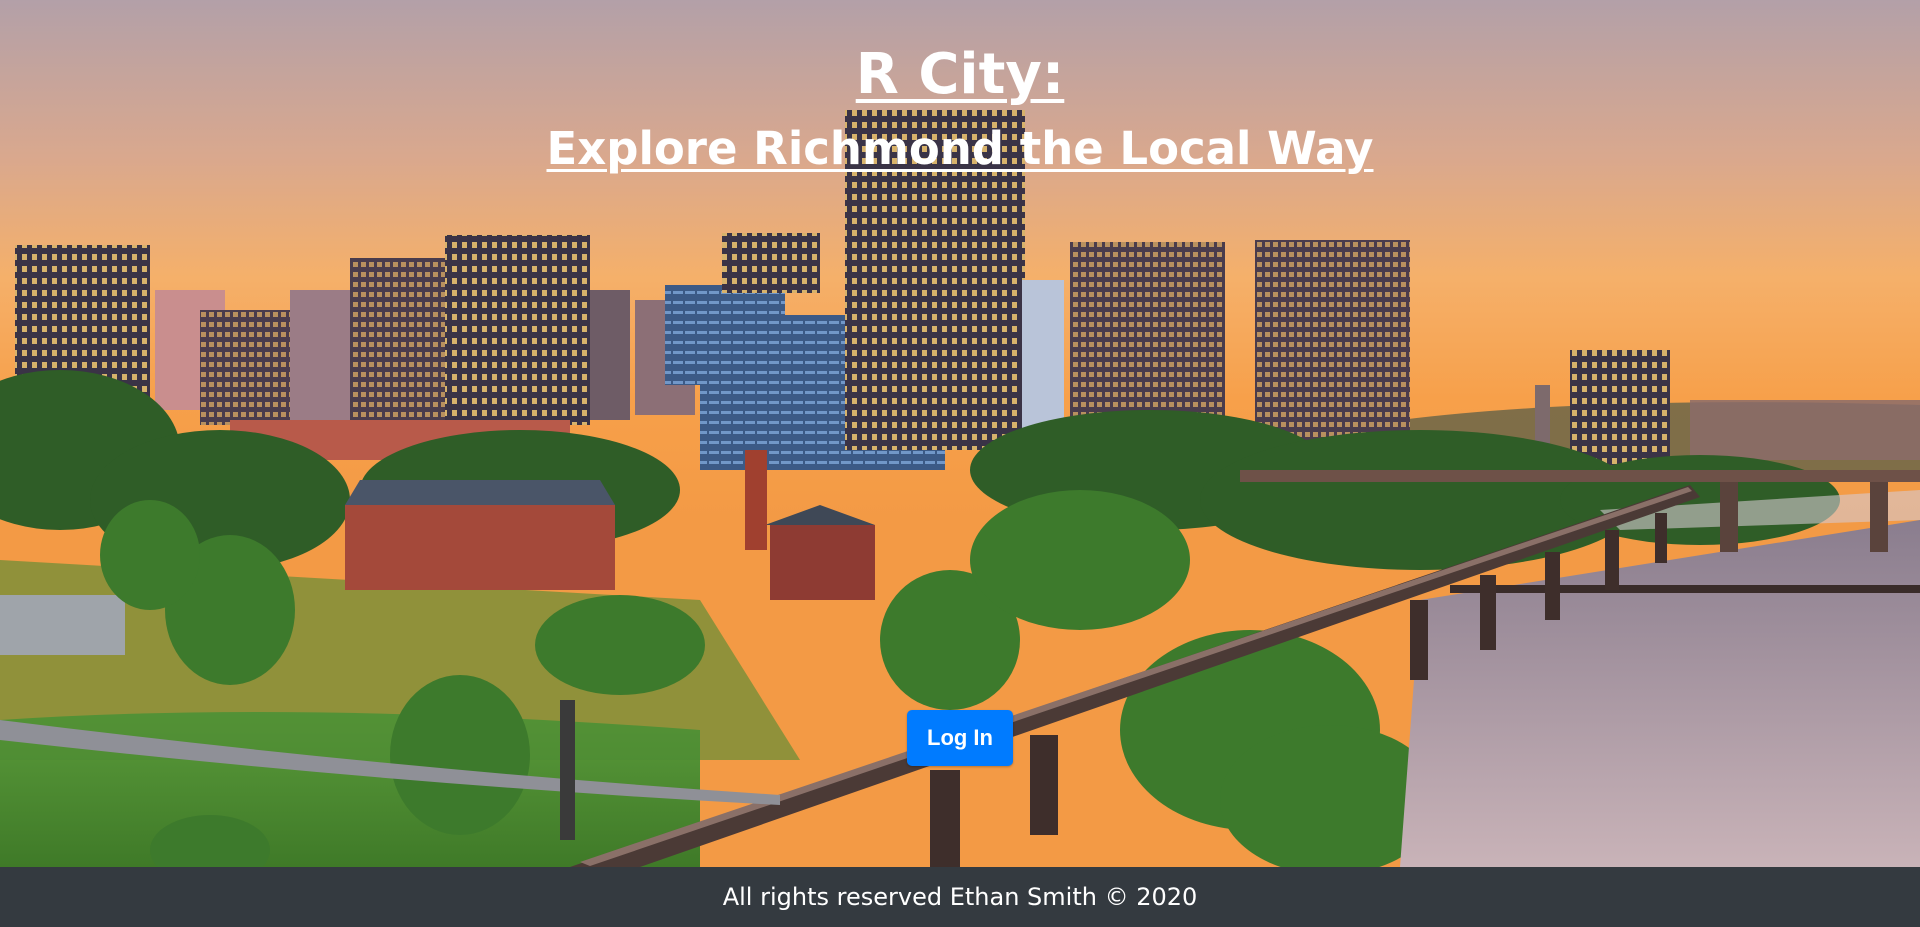 The image size is (1920, 927). Describe the element at coordinates (960, 738) in the screenshot. I see `login-button: Log In` at that location.